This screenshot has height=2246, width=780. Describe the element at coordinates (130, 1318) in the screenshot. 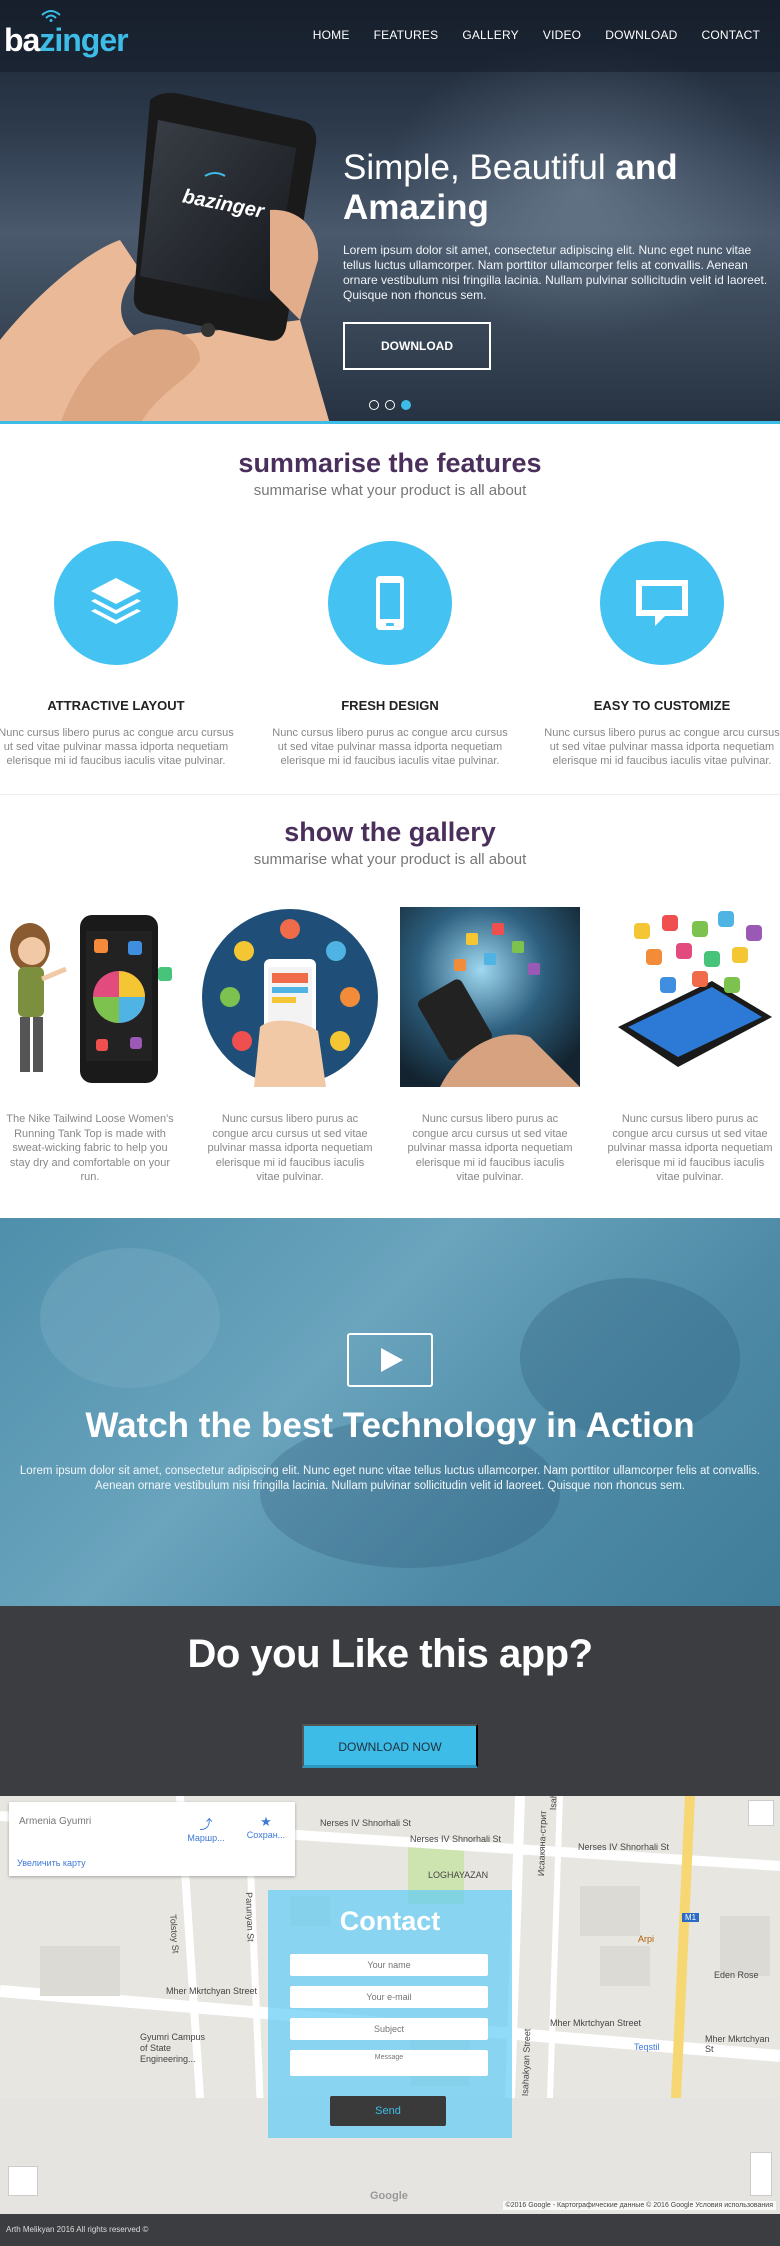

I see `video-background-blur` at that location.